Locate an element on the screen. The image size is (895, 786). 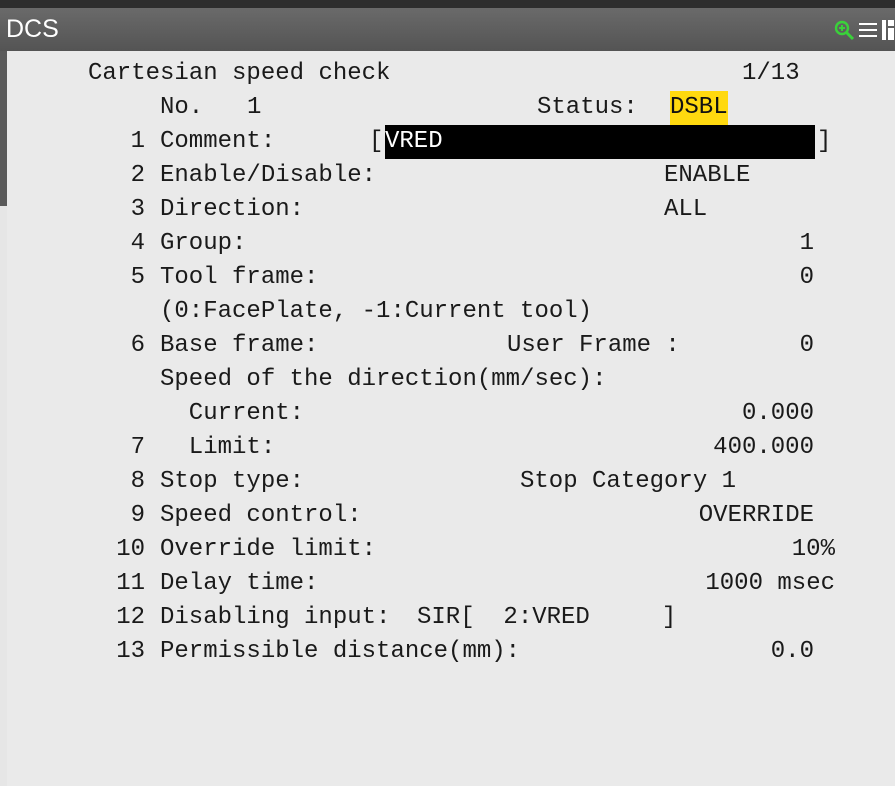
row-label: Tool frame: is located at coordinates (239, 277).